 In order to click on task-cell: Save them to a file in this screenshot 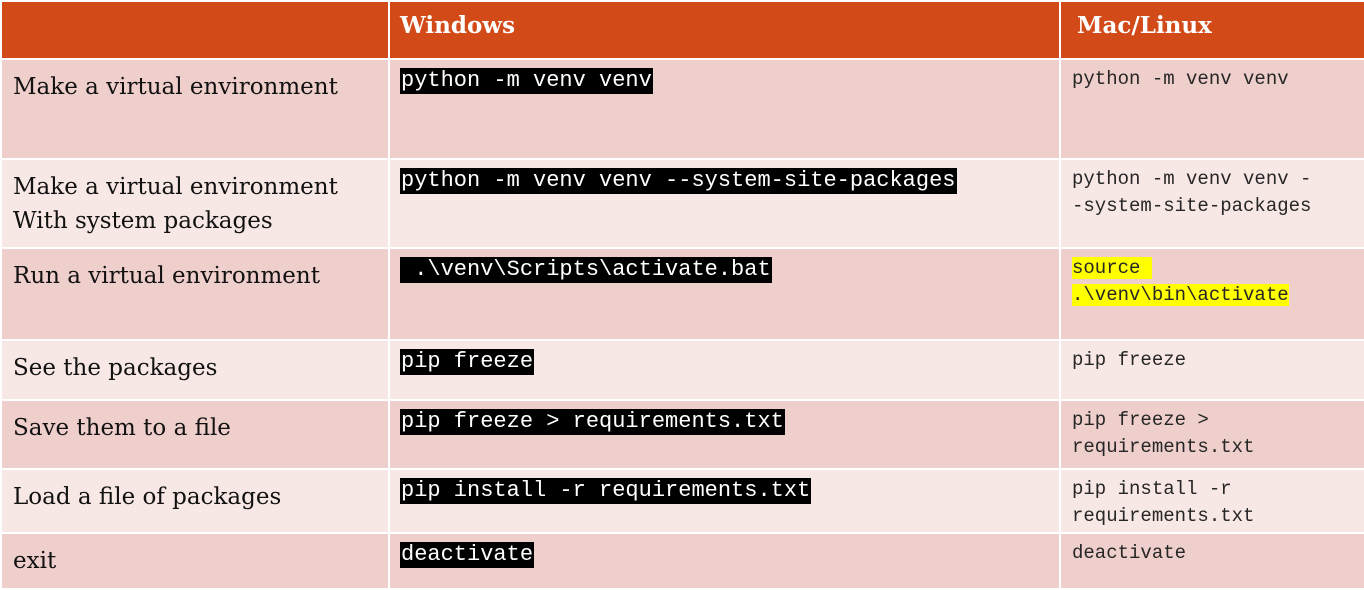, I will do `click(195, 434)`.